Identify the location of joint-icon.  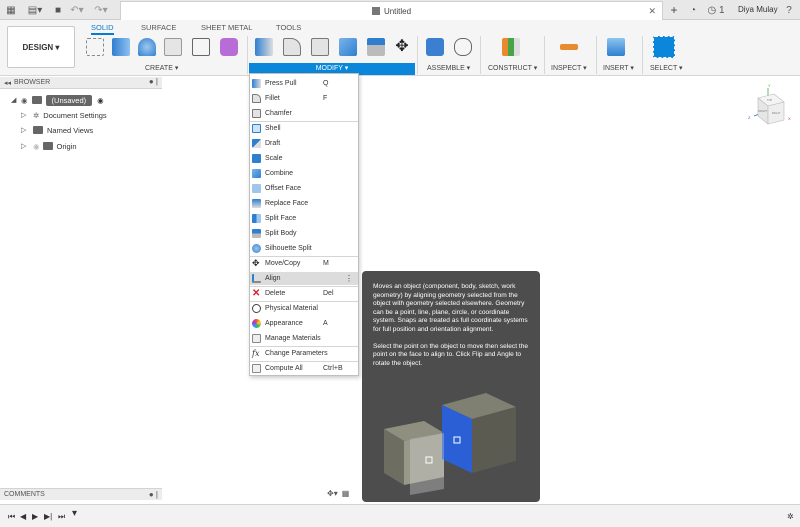
(463, 47).